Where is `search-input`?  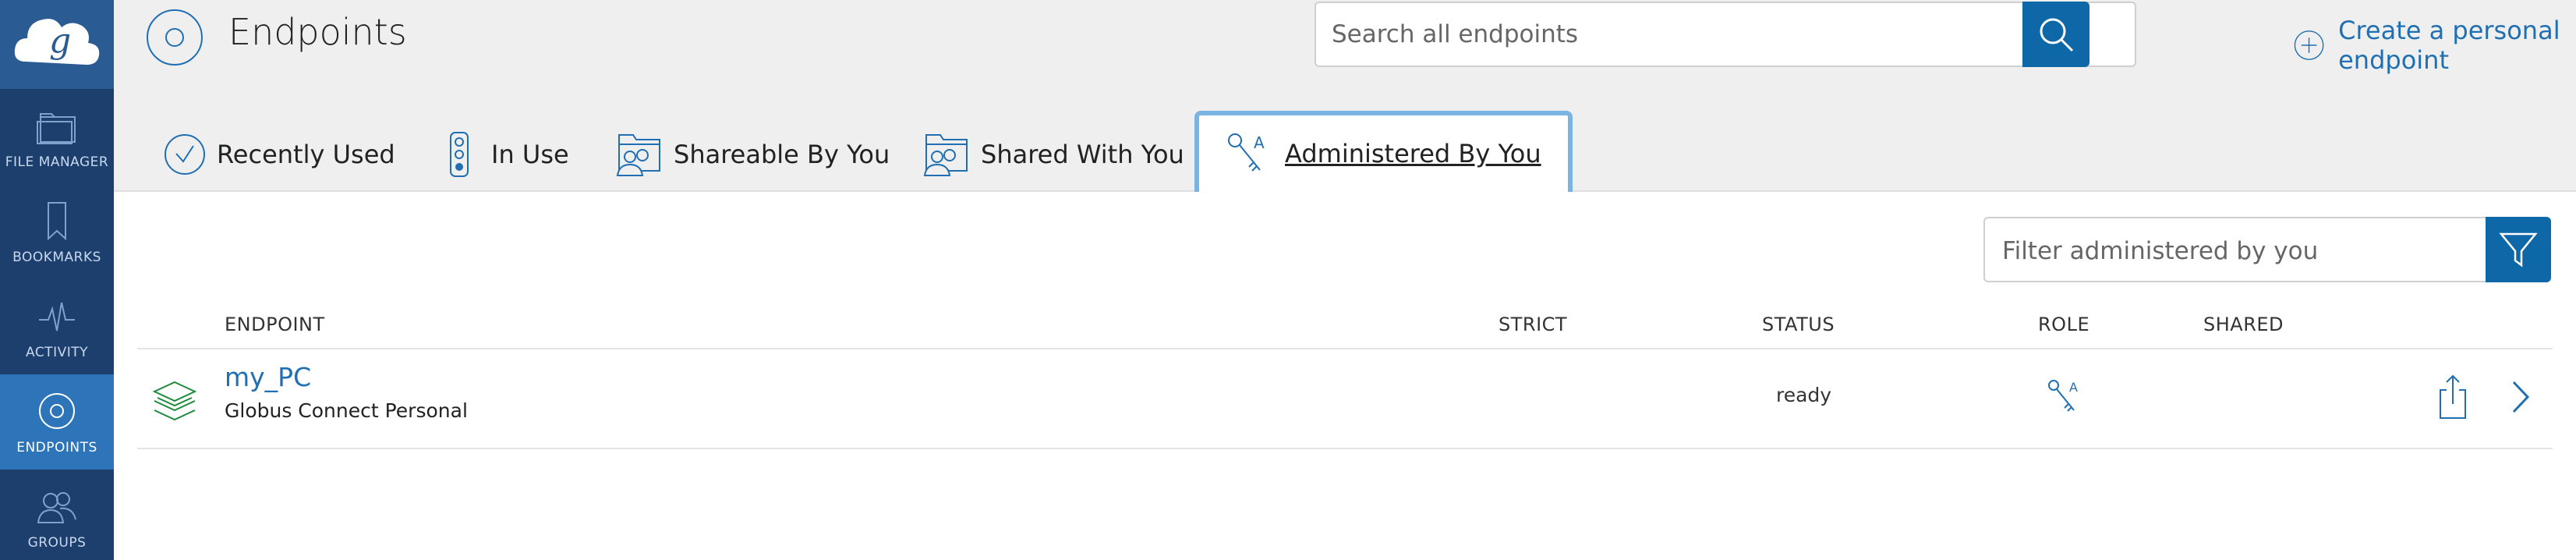
search-input is located at coordinates (1643, 34).